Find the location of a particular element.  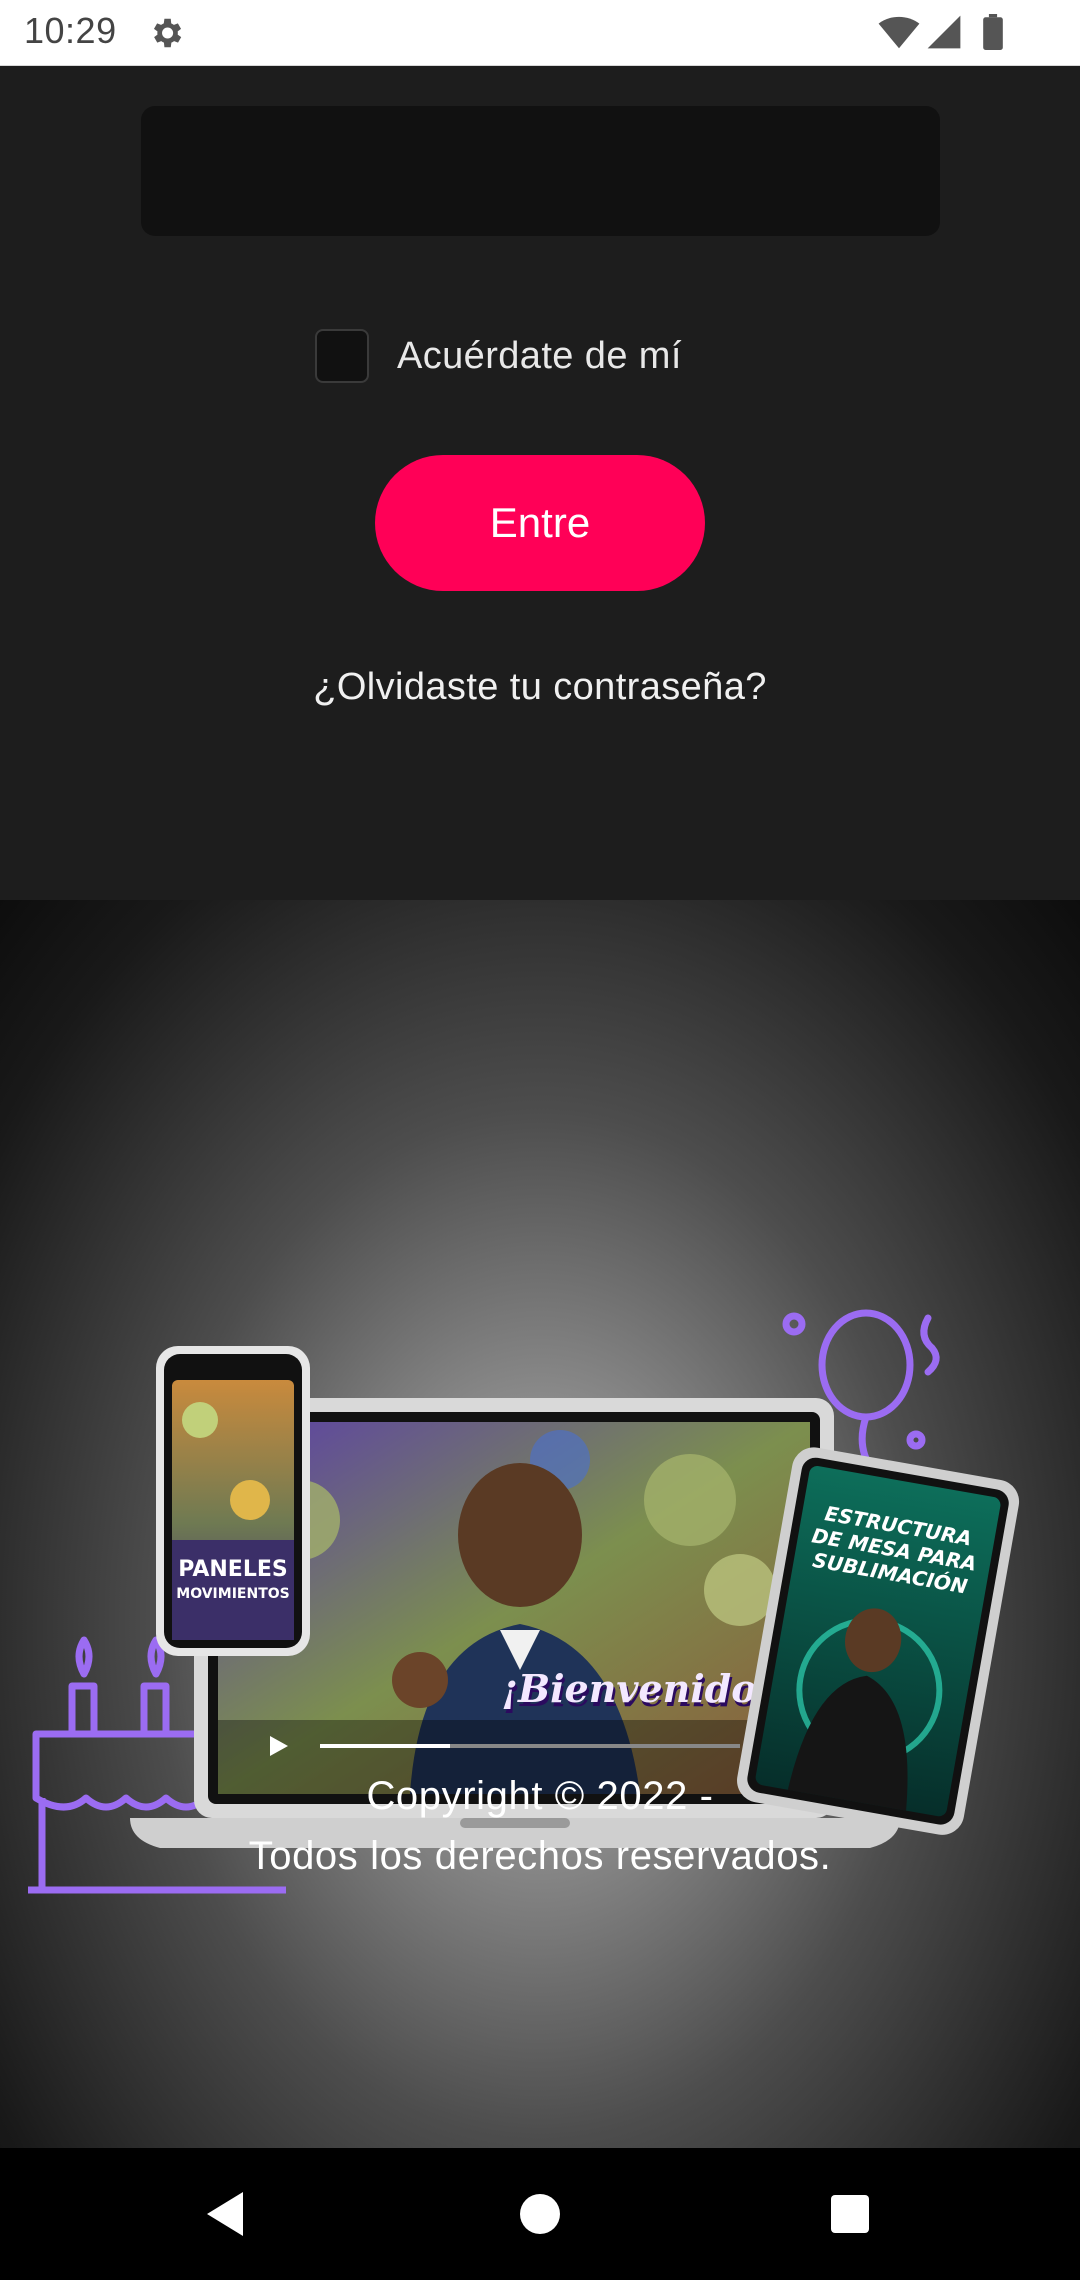

wifi-icon is located at coordinates (899, 32).